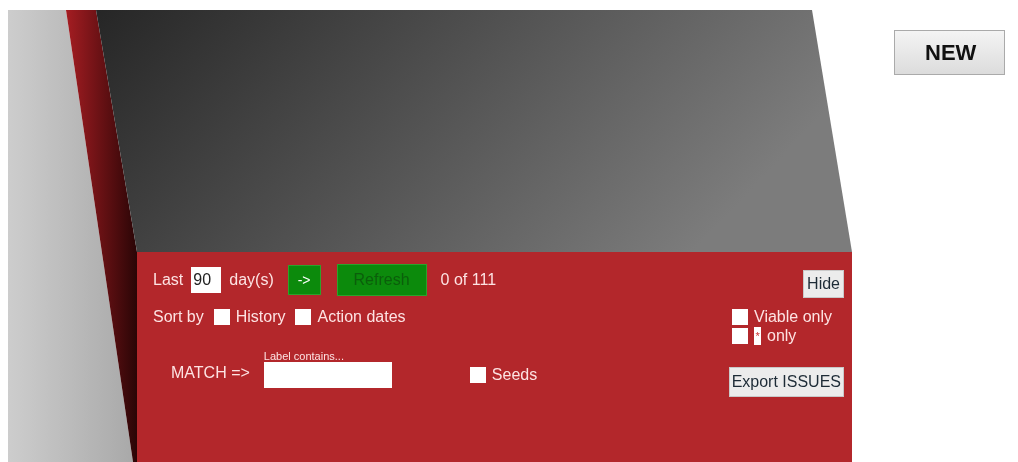 The width and height of the screenshot is (1018, 462). Describe the element at coordinates (260, 317) in the screenshot. I see `sort-option-label: History` at that location.